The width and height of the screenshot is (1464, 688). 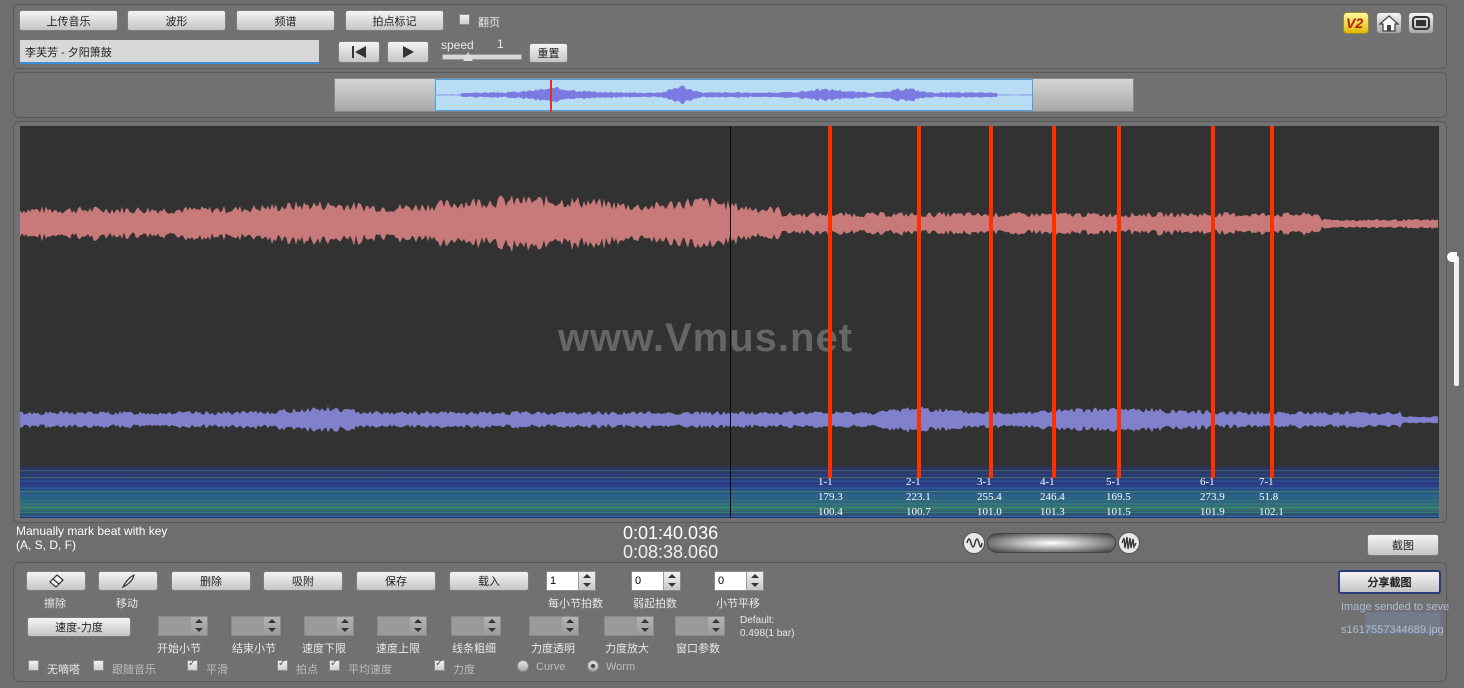 What do you see at coordinates (1452, 257) in the screenshot?
I see `scroll-handle` at bounding box center [1452, 257].